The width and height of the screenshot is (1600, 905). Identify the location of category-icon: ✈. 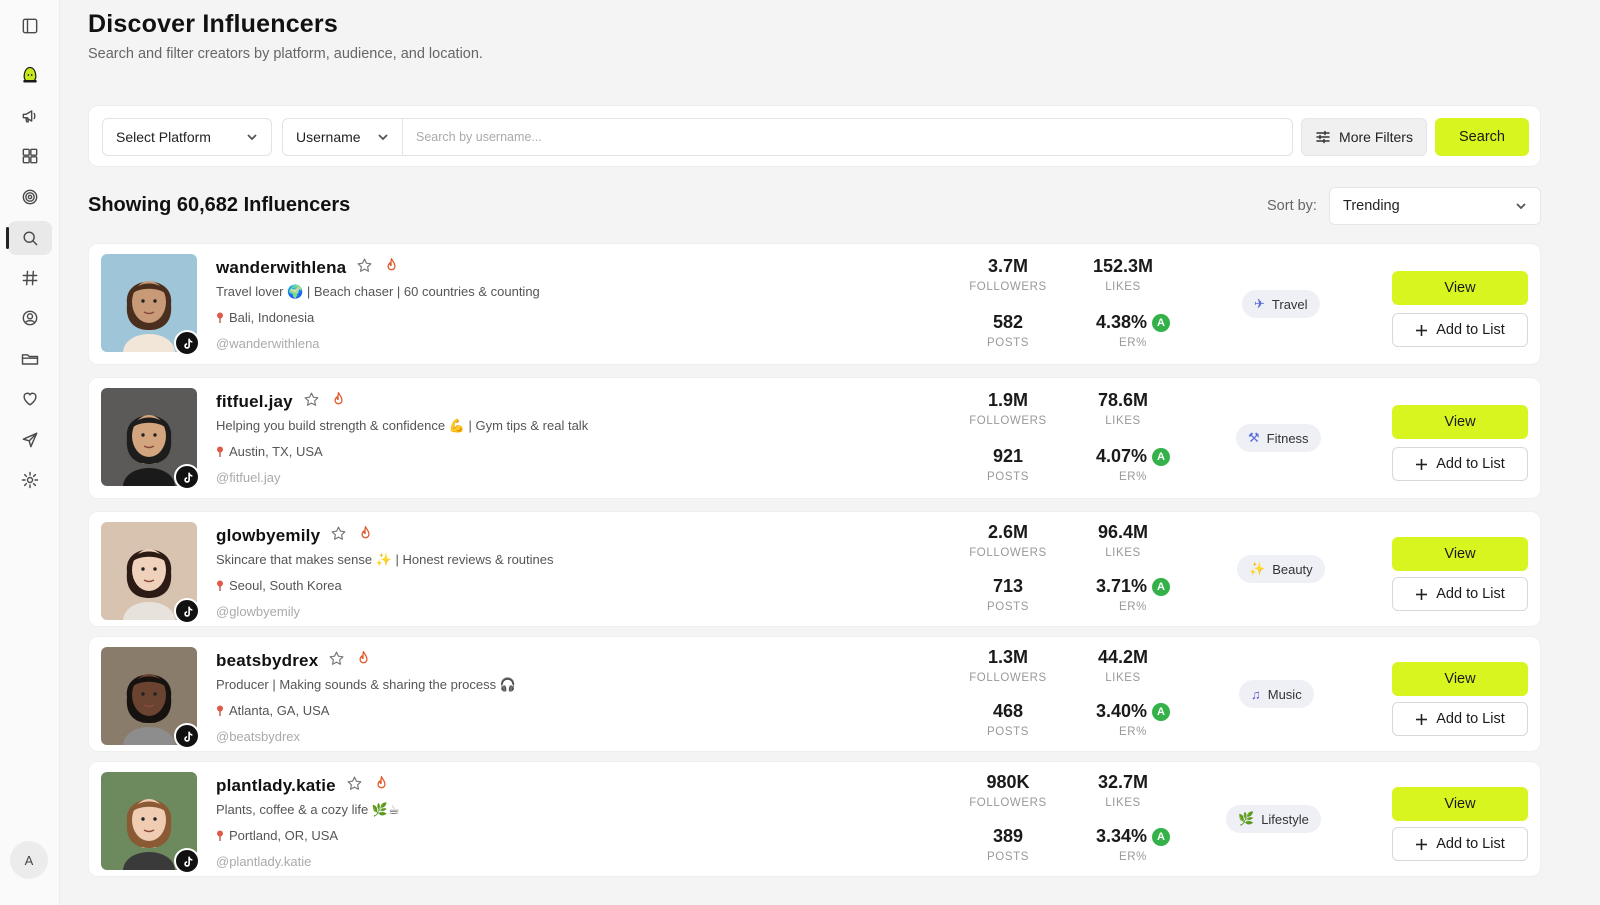
(1259, 303).